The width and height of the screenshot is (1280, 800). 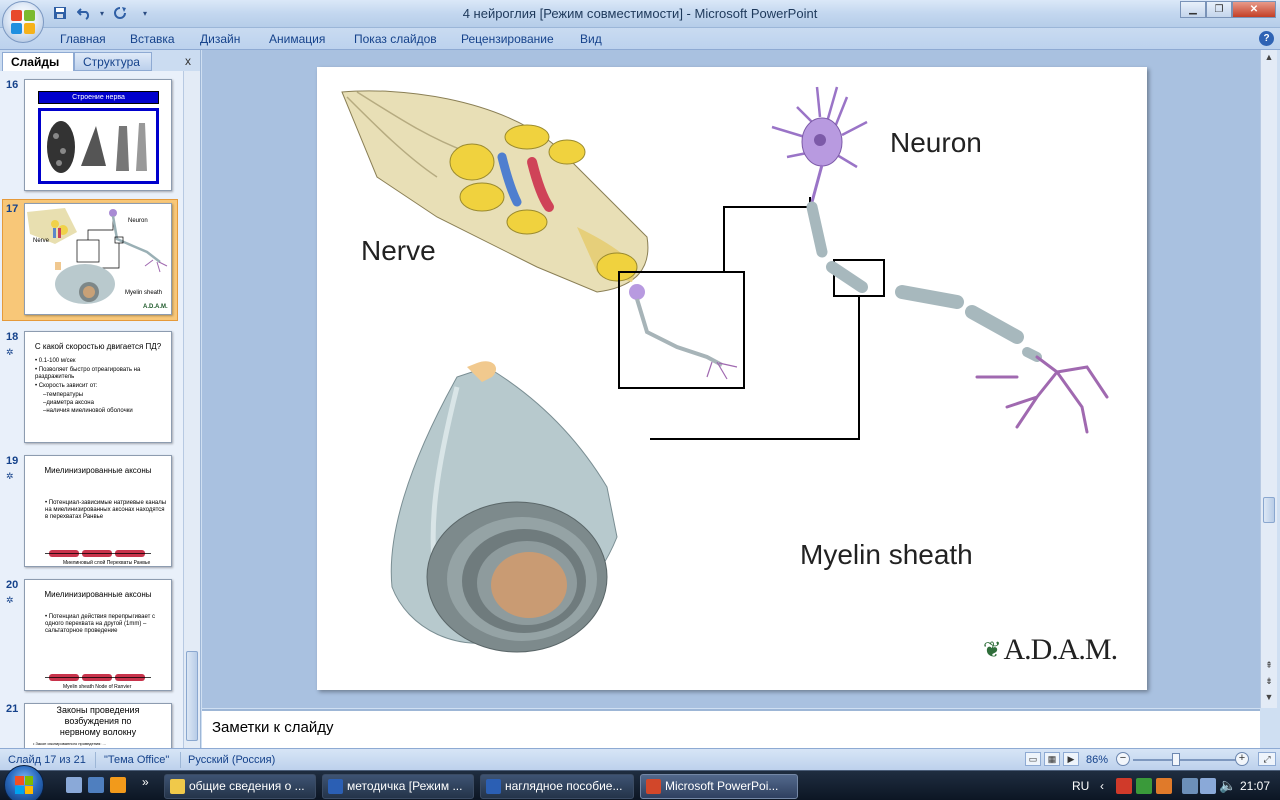 I want to click on notes-pane: Заметки к слайду, so click(x=731, y=728).